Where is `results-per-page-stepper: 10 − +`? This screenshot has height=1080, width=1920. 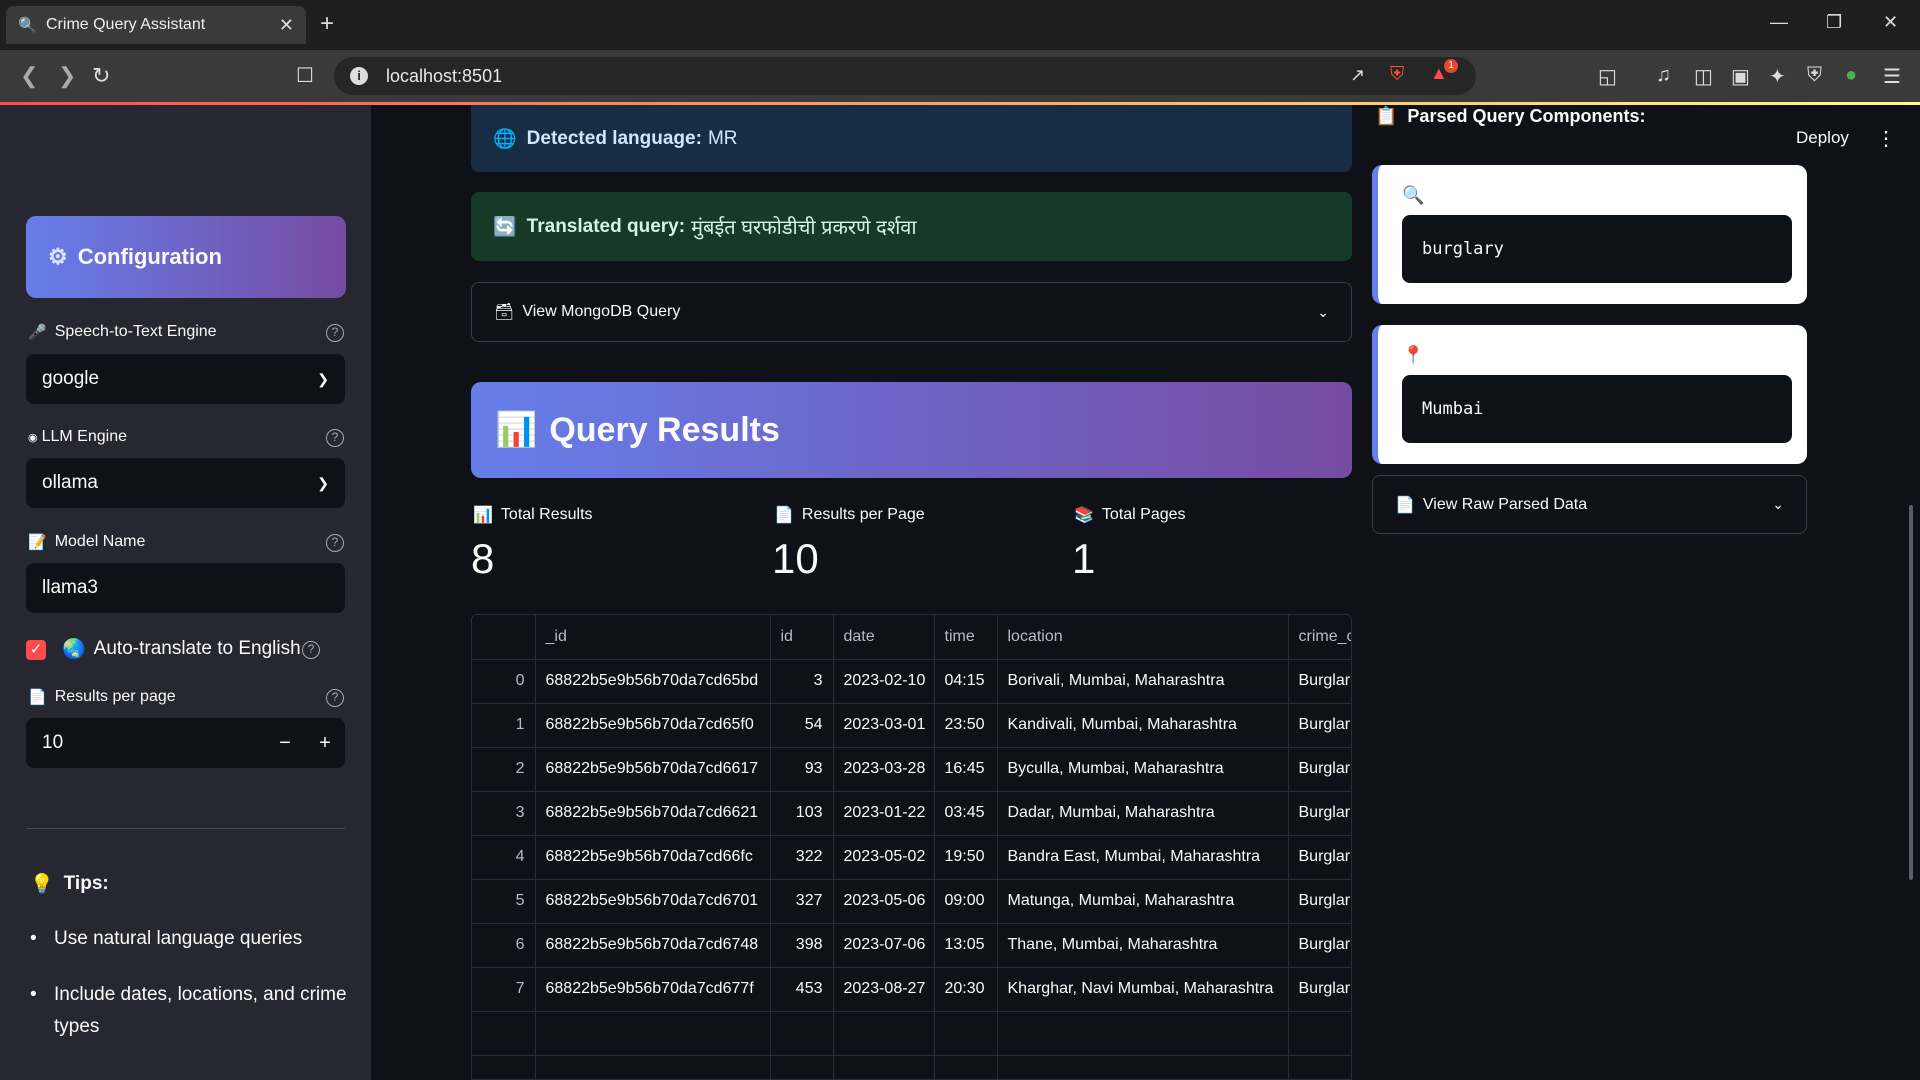
results-per-page-stepper: 10 − + is located at coordinates (185, 743).